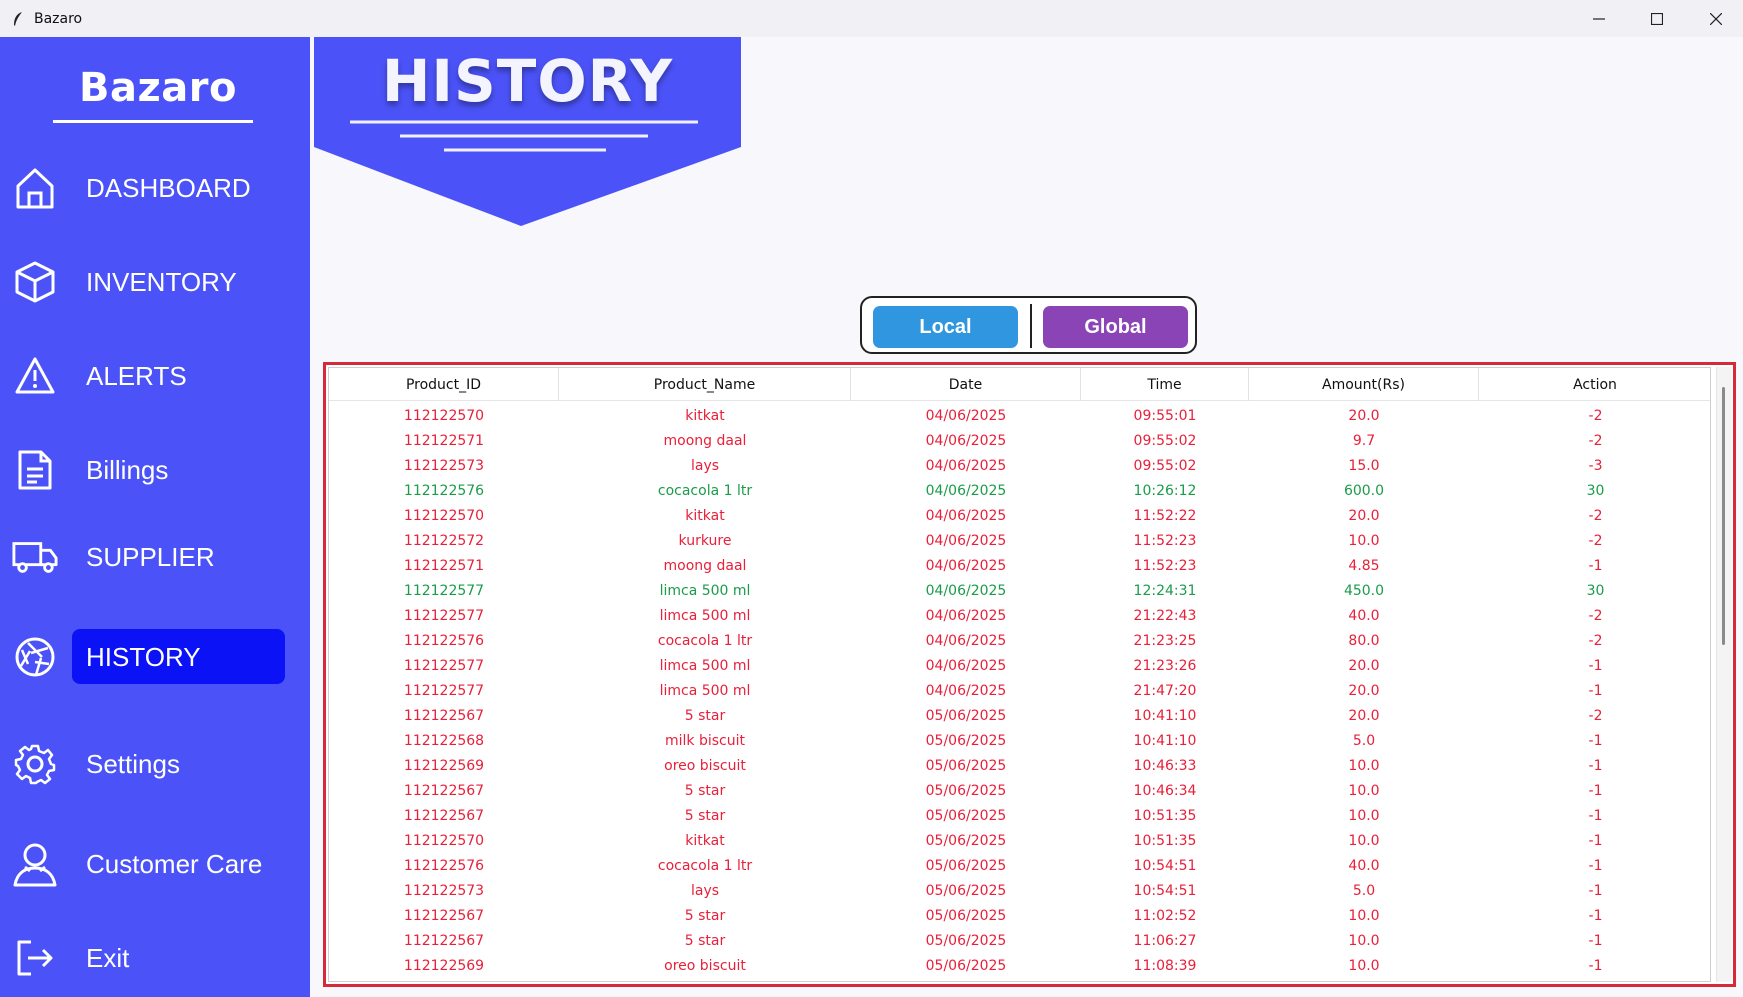 The width and height of the screenshot is (1743, 997). Describe the element at coordinates (1165, 965) in the screenshot. I see `table-cell: 11:08:39` at that location.